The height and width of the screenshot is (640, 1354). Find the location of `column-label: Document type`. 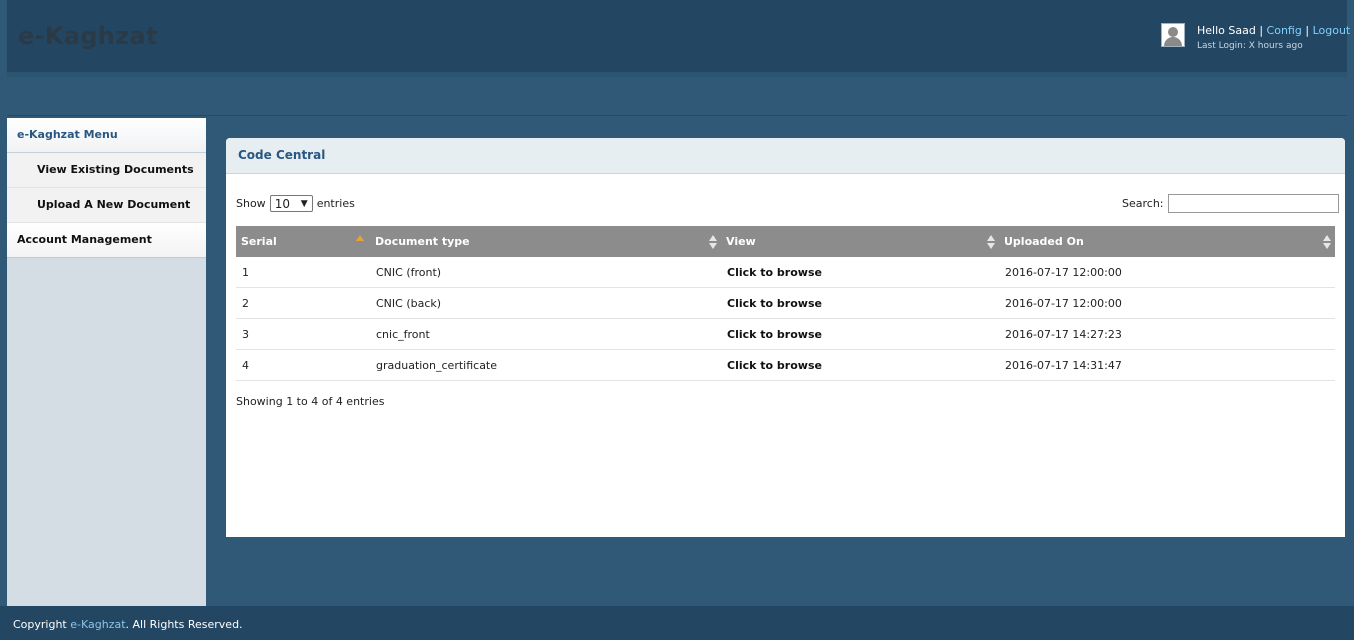

column-label: Document type is located at coordinates (422, 241).